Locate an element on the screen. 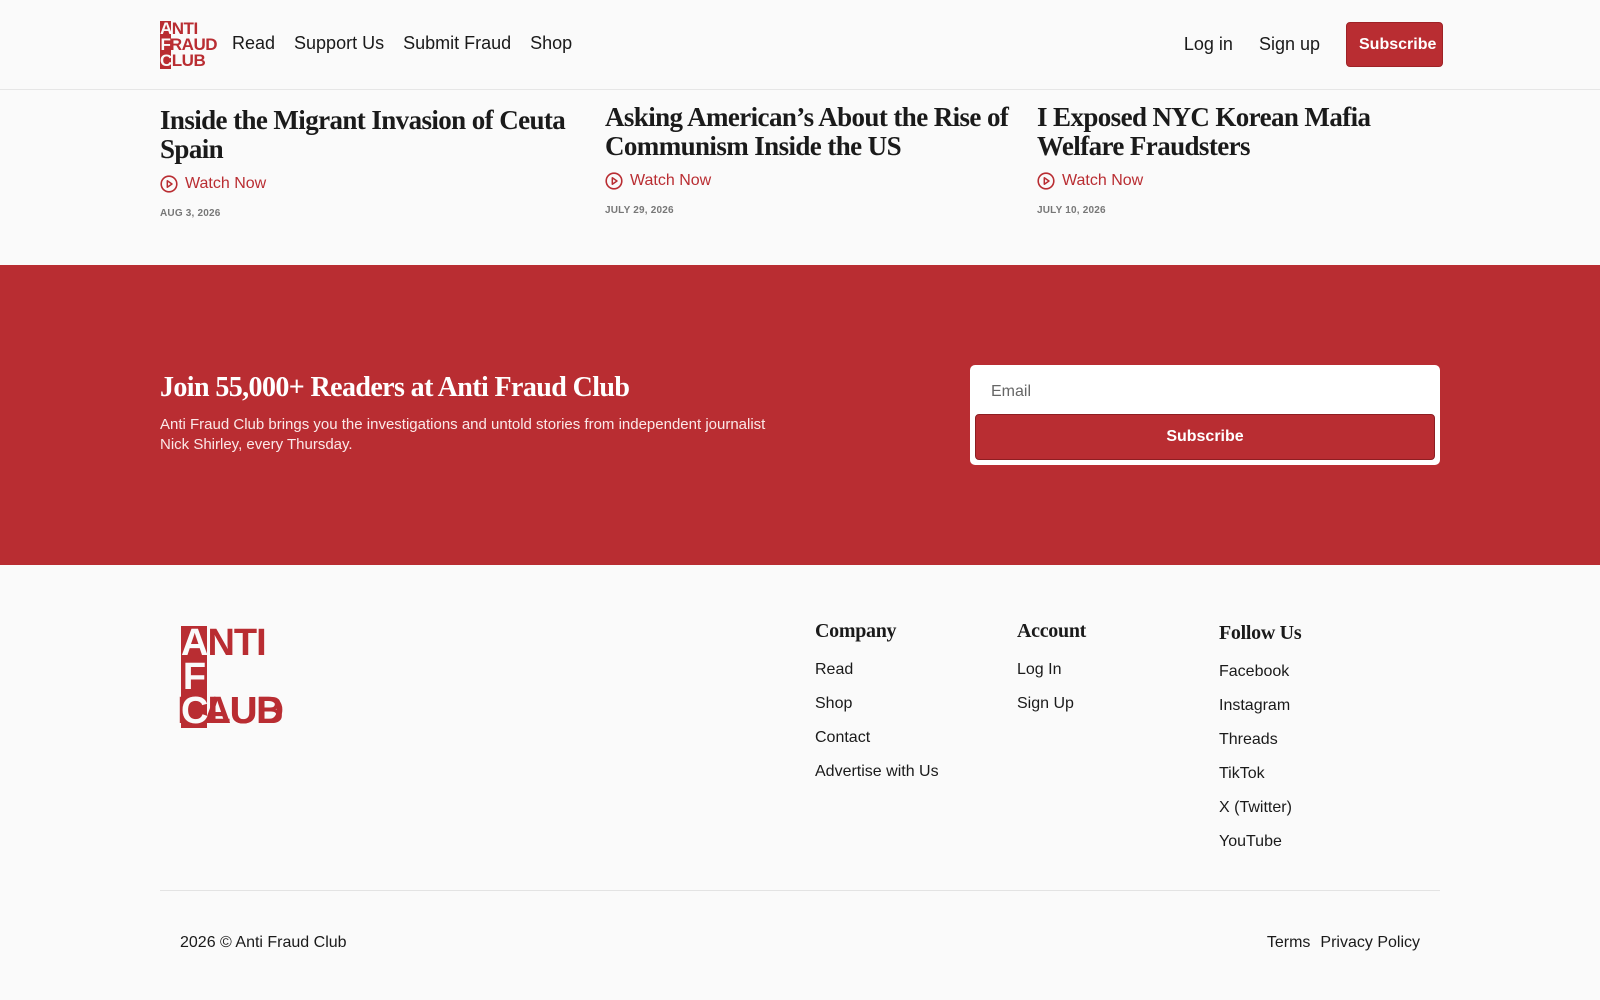 This screenshot has width=1600, height=1000. logo-letter: F is located at coordinates (194, 677).